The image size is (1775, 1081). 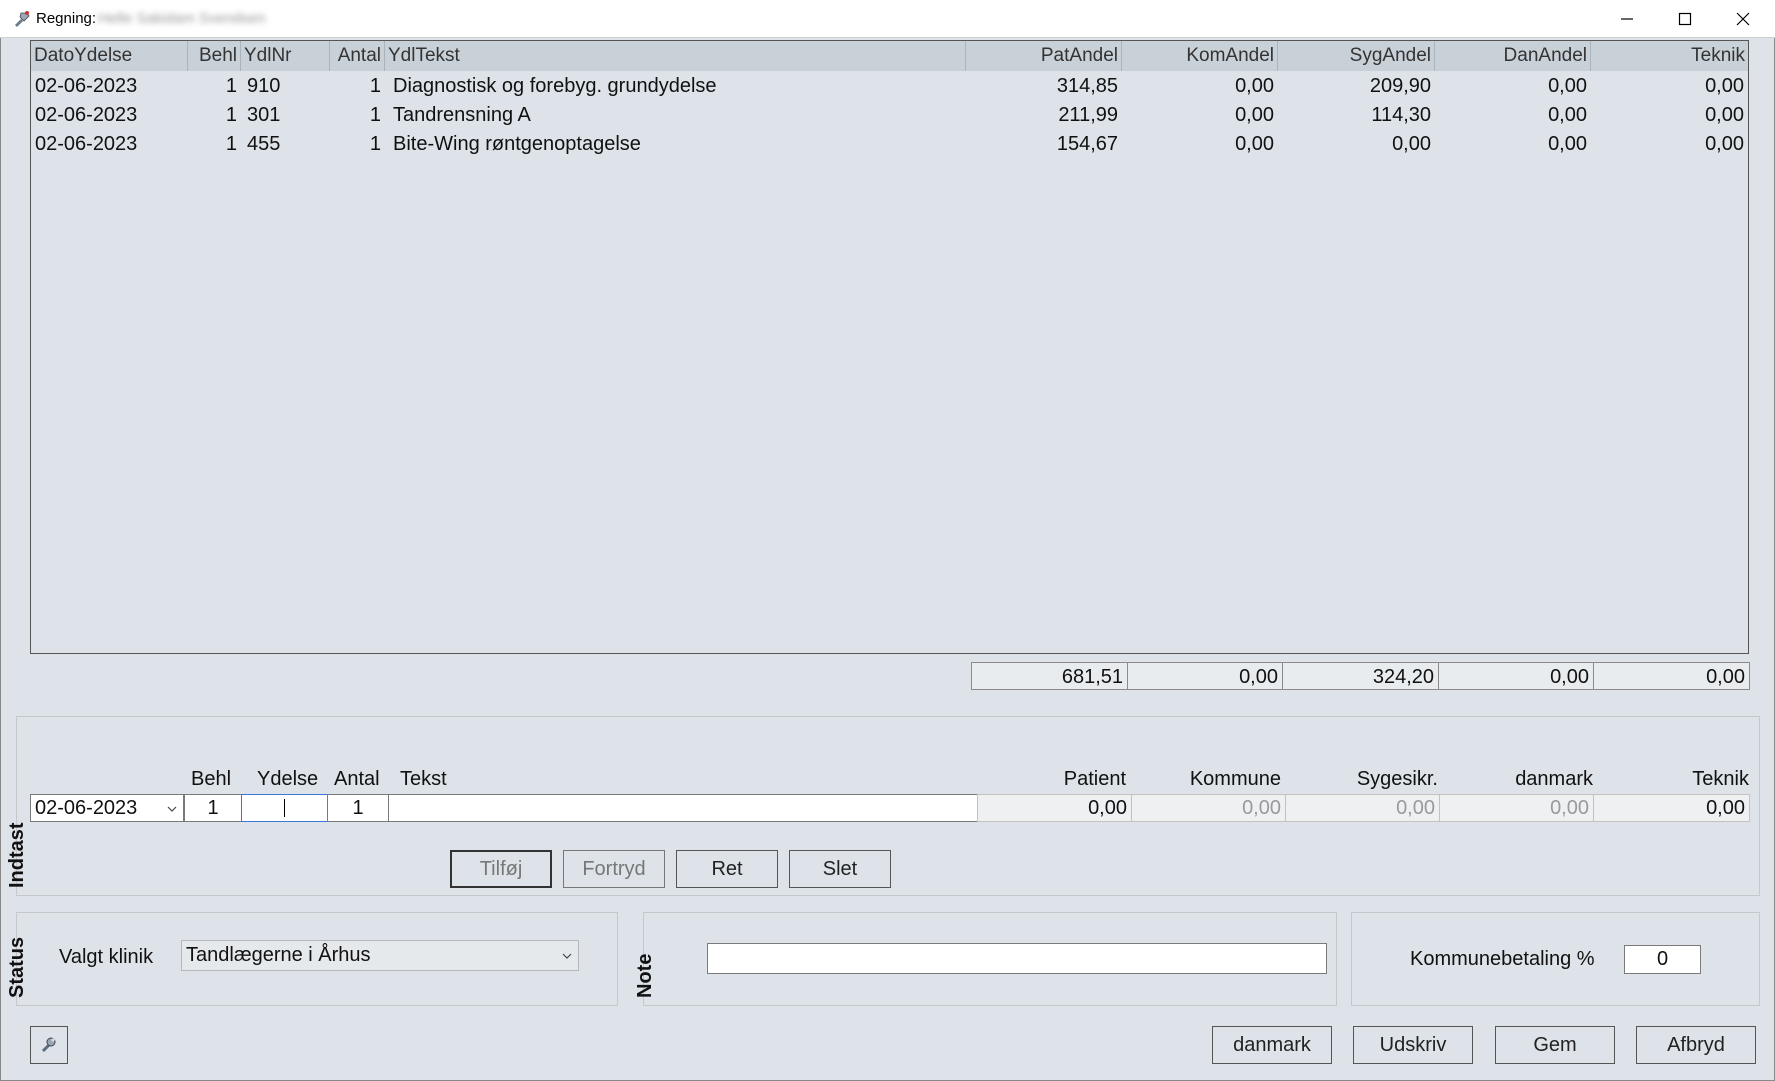 What do you see at coordinates (106, 957) in the screenshot?
I see `klinik-label: Valgt klinik` at bounding box center [106, 957].